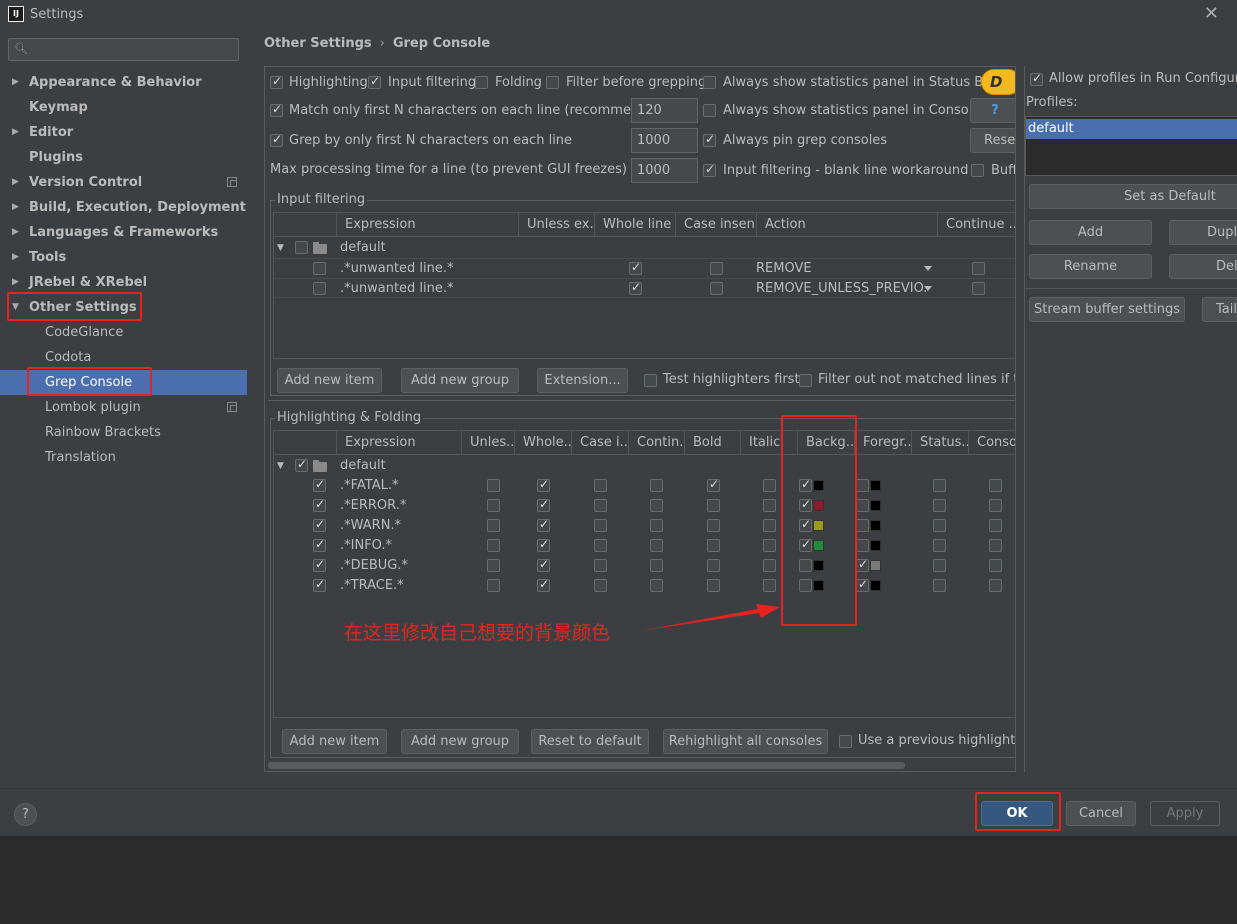 Image resolution: width=1237 pixels, height=924 pixels. What do you see at coordinates (123, 457) in the screenshot?
I see `sidebar-item-translation: Translation` at bounding box center [123, 457].